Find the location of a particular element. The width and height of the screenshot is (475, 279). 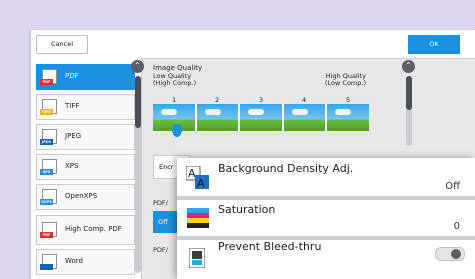

toggle-knob is located at coordinates (456, 254).